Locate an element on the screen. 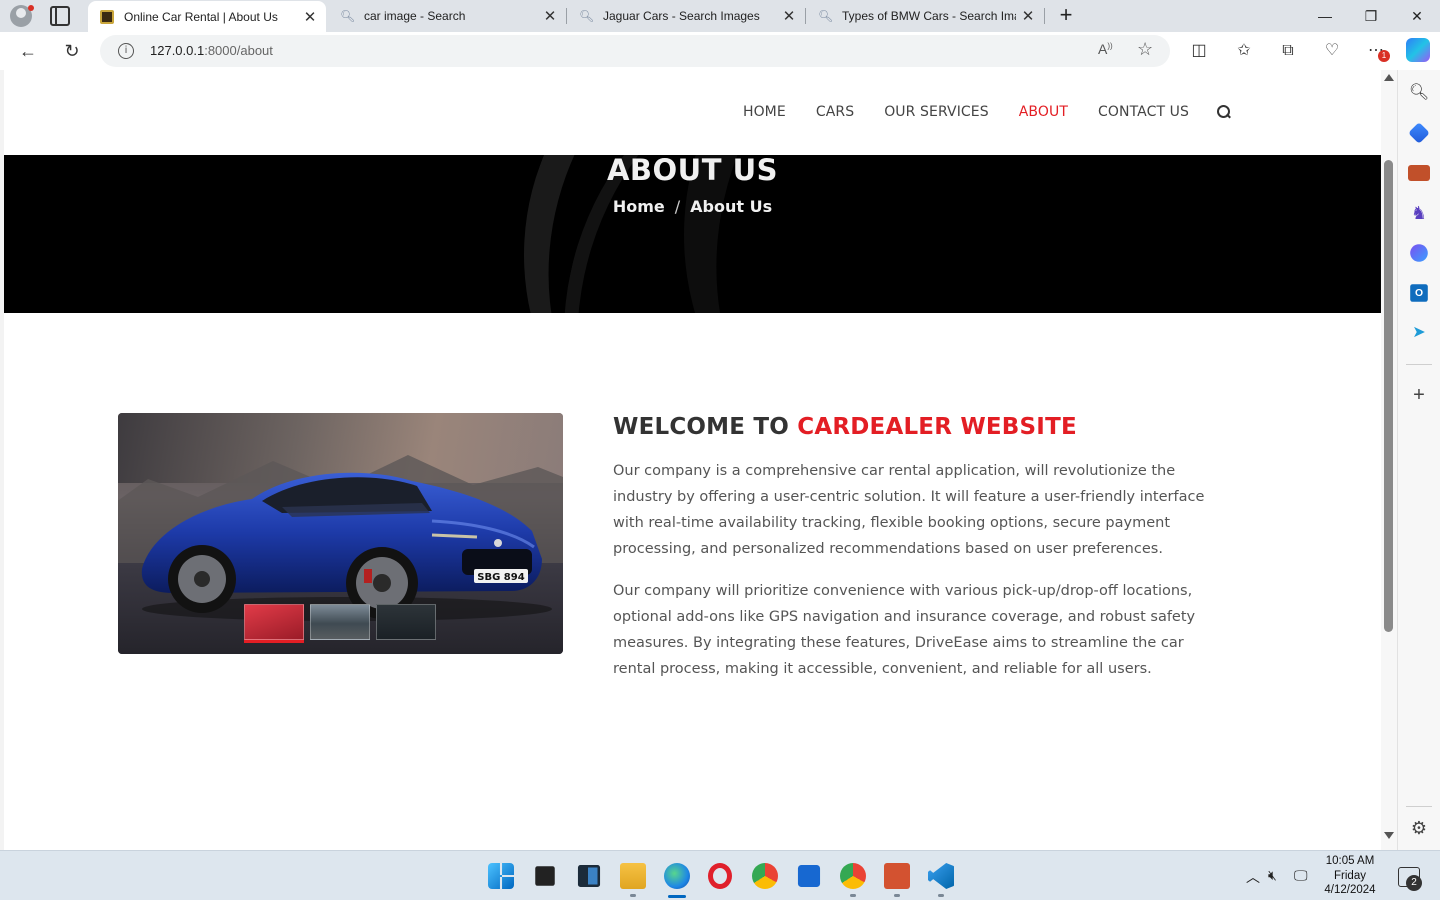 This screenshot has height=900, width=1440. nav-our-services: OUR SERVICES is located at coordinates (936, 112).